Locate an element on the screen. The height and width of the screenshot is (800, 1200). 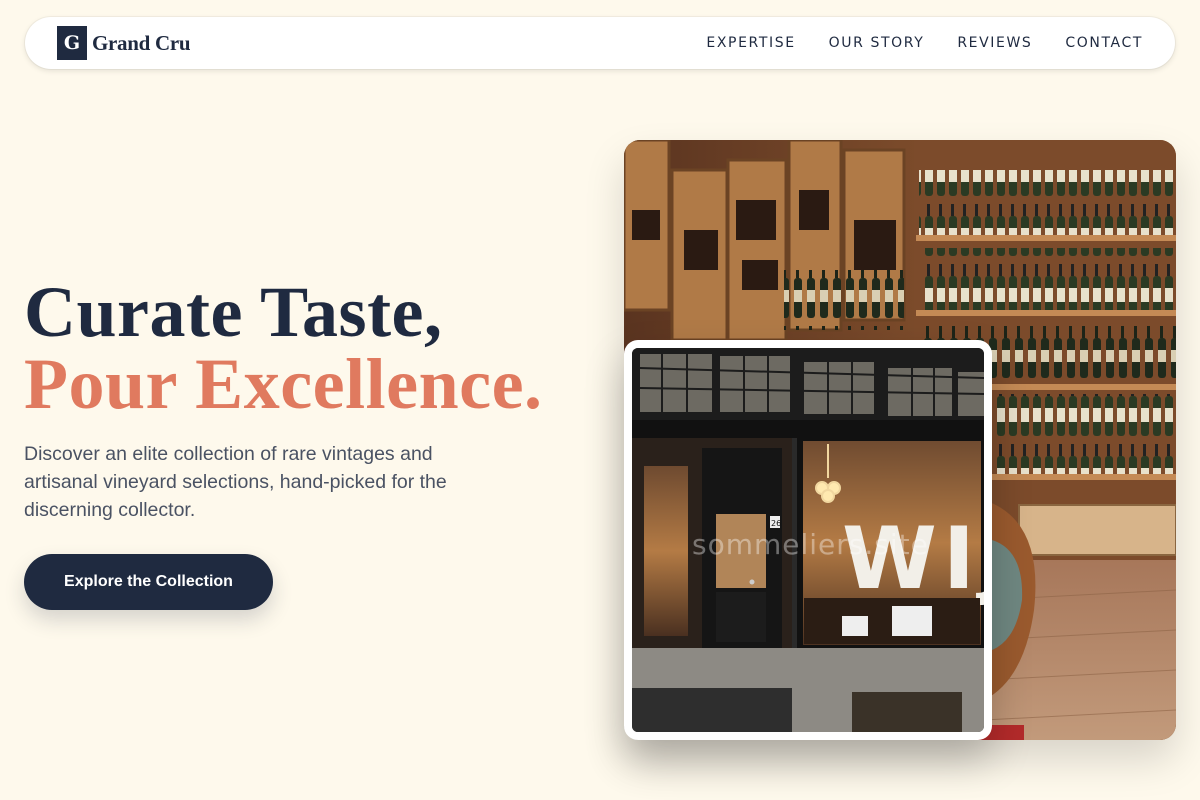
brand-logo: G Grand Cru is located at coordinates (124, 43).